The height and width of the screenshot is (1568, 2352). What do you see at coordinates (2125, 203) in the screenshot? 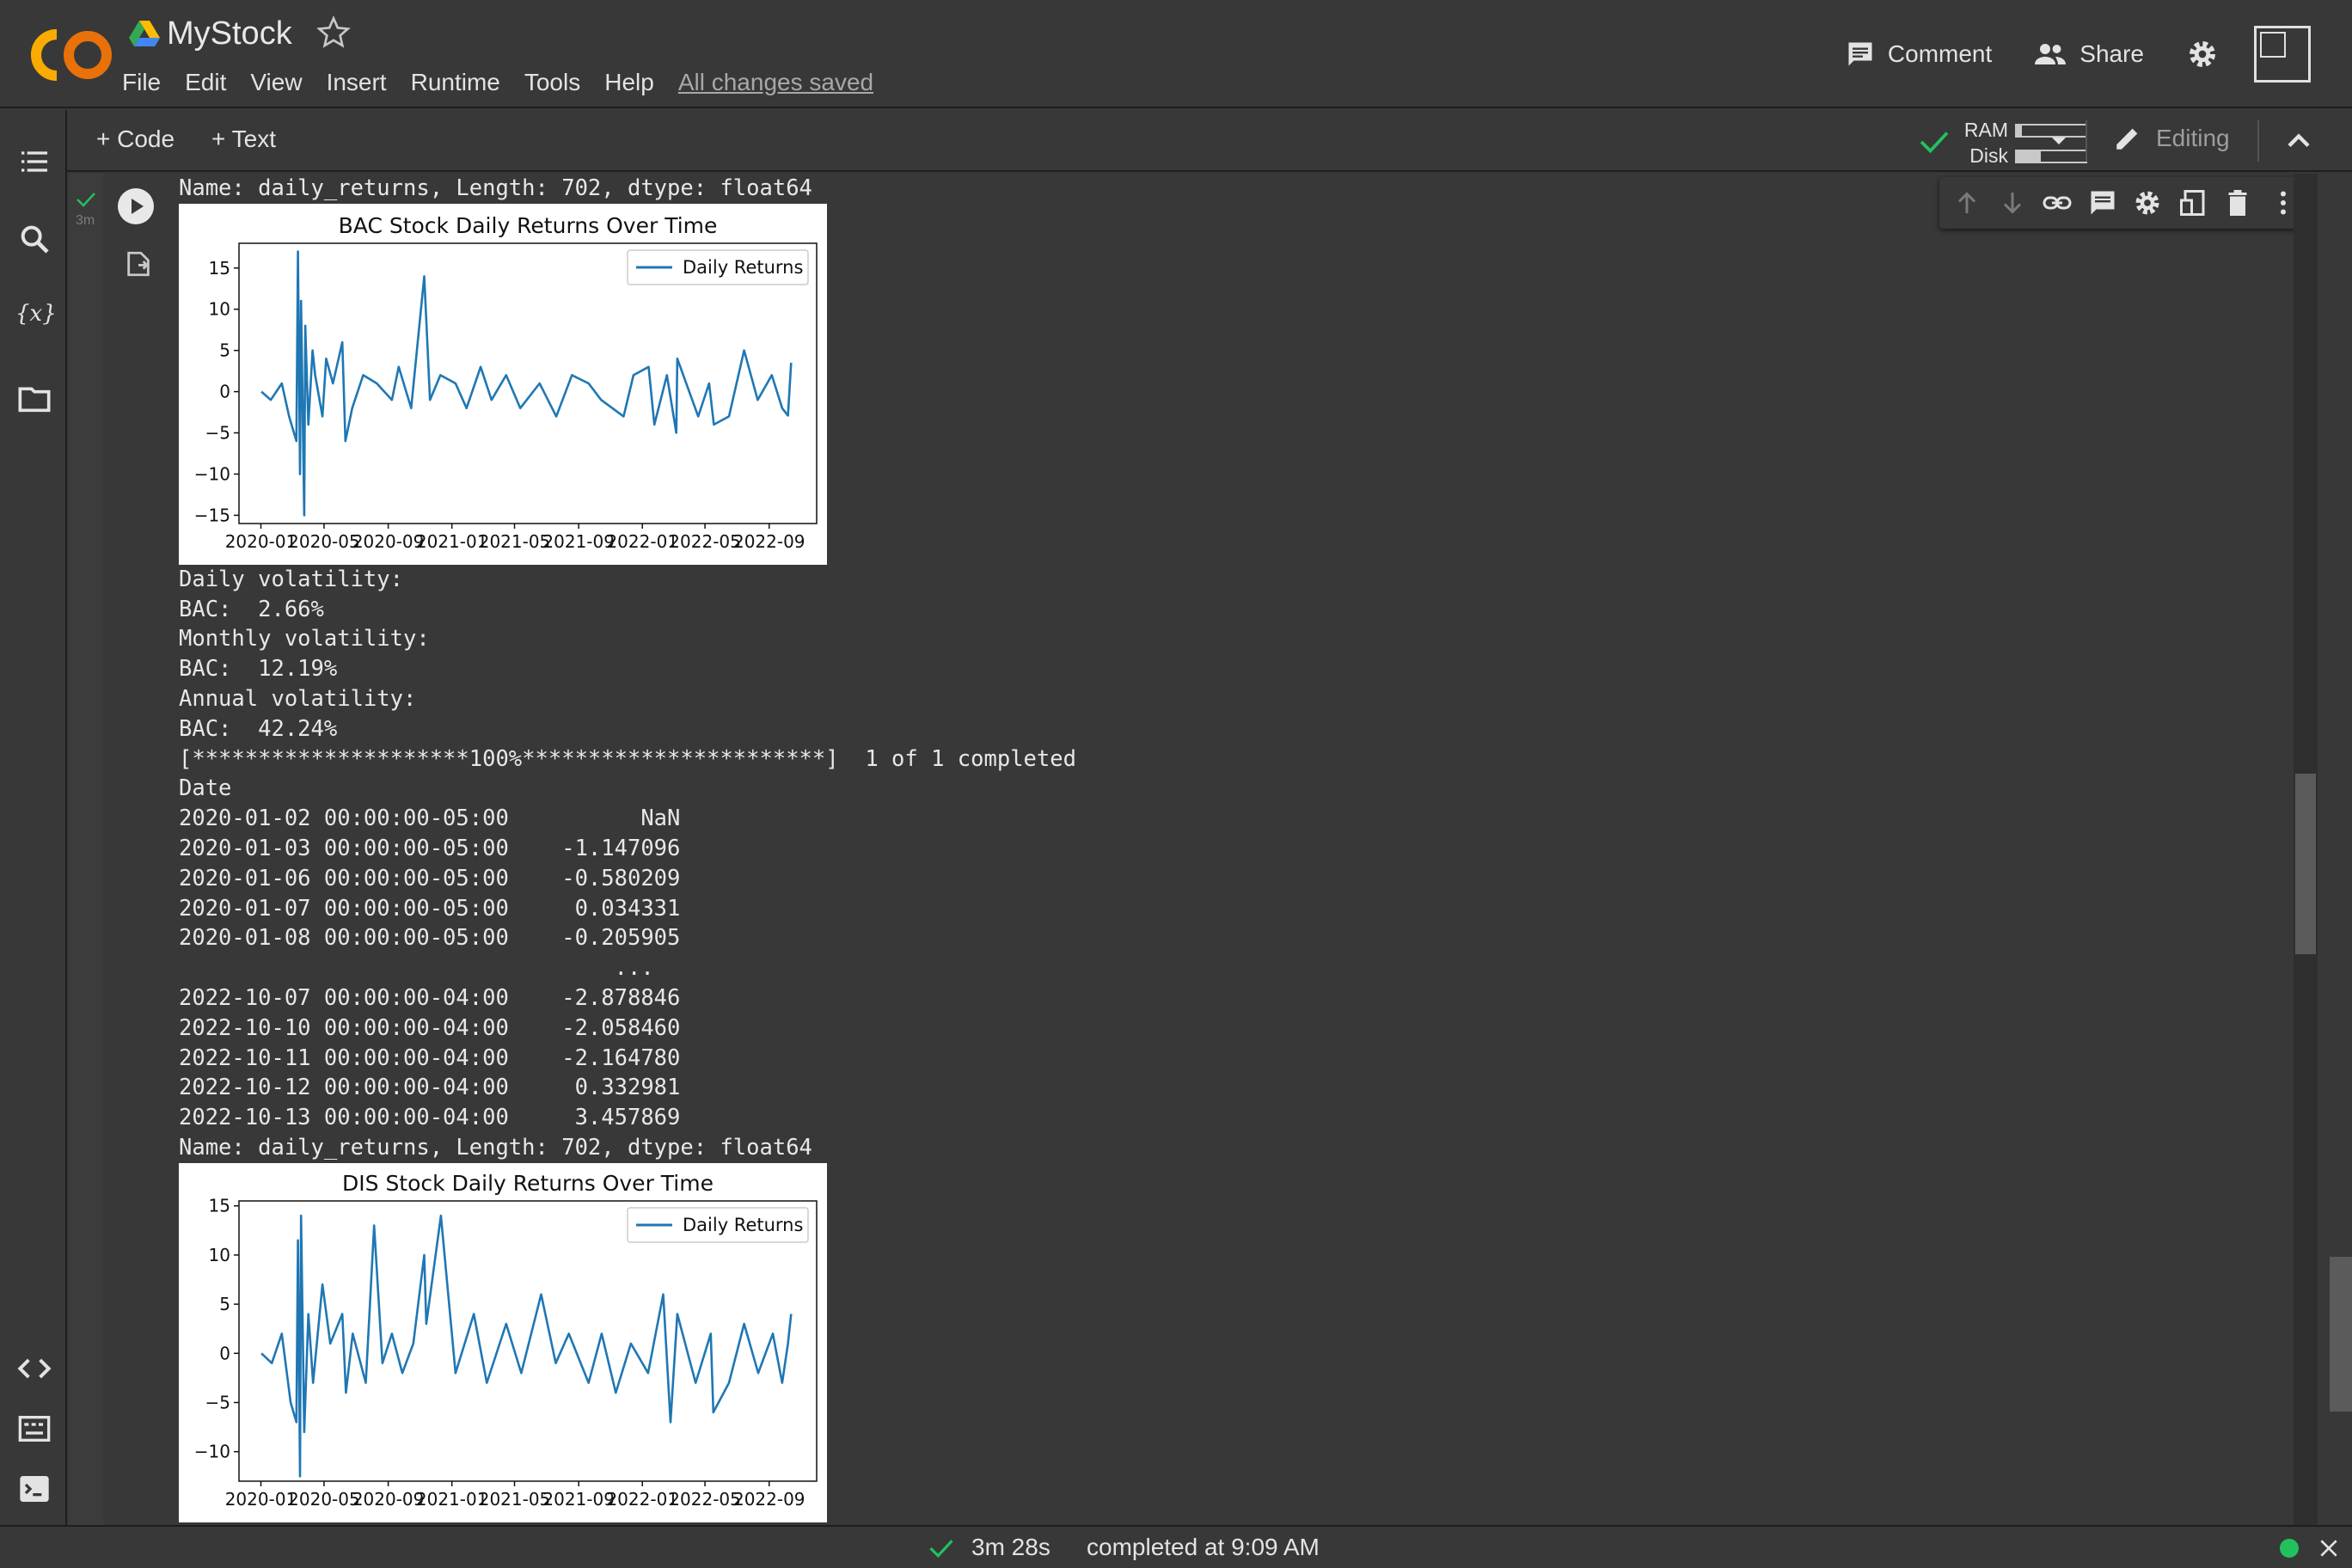
I see `cell-toolbar` at bounding box center [2125, 203].